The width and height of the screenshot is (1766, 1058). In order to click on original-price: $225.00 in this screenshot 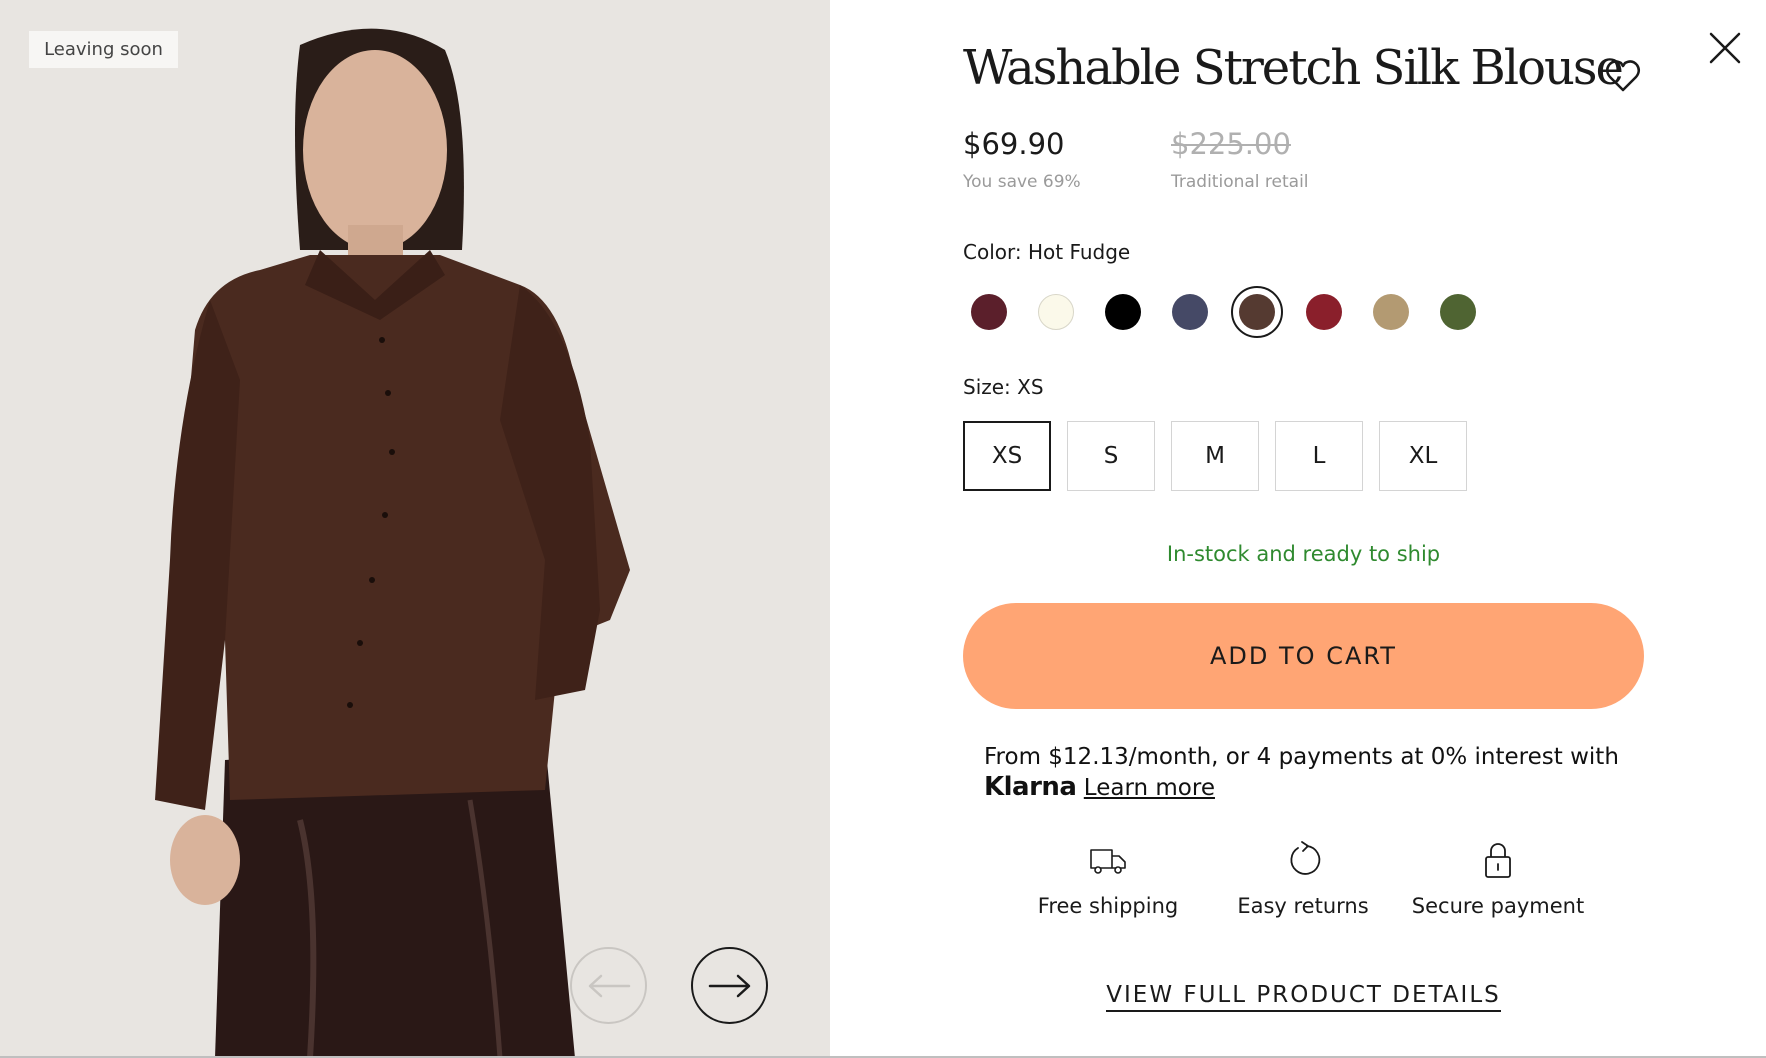, I will do `click(1231, 144)`.